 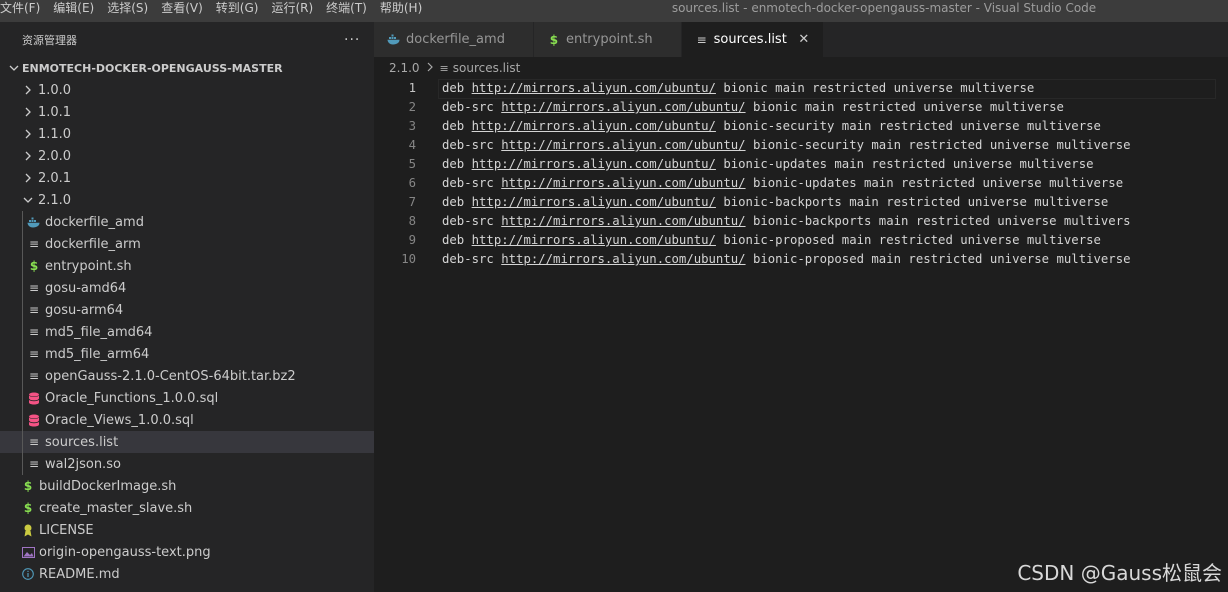 I want to click on tree-file: $ buildDockerImage.sh, so click(x=187, y=486).